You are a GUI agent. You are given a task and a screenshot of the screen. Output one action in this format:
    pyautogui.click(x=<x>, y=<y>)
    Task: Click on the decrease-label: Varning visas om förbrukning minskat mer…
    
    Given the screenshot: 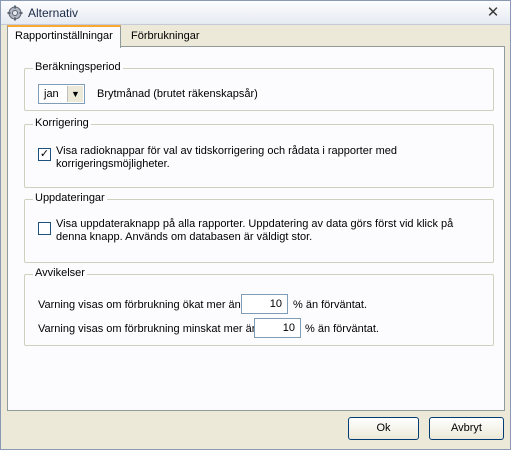 What is the action you would take?
    pyautogui.click(x=148, y=329)
    